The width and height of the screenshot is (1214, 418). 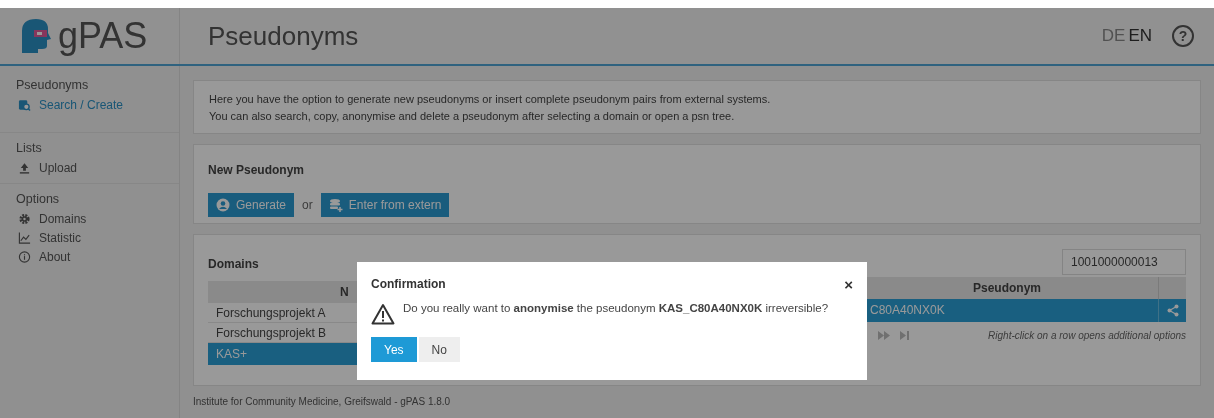 What do you see at coordinates (284, 36) in the screenshot?
I see `page-title: Pseudonyms` at bounding box center [284, 36].